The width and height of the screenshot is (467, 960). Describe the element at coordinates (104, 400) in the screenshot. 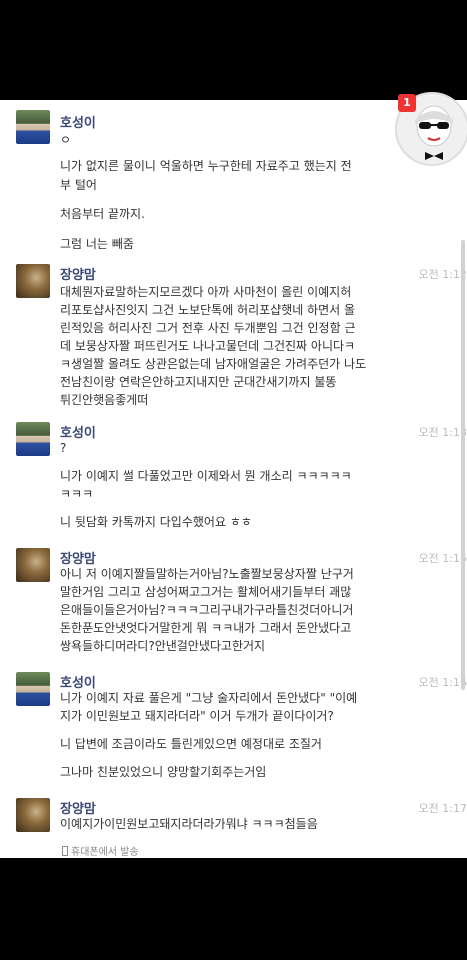

I see `message-text: 튀긴안햇음좋게떠` at that location.